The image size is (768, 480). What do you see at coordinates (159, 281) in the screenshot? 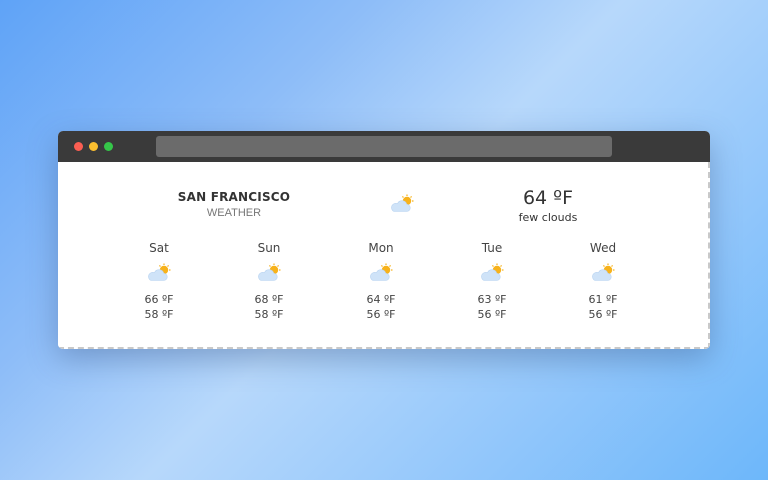
I see `forecast-day: Sat 66 ºF 58 ºF` at bounding box center [159, 281].